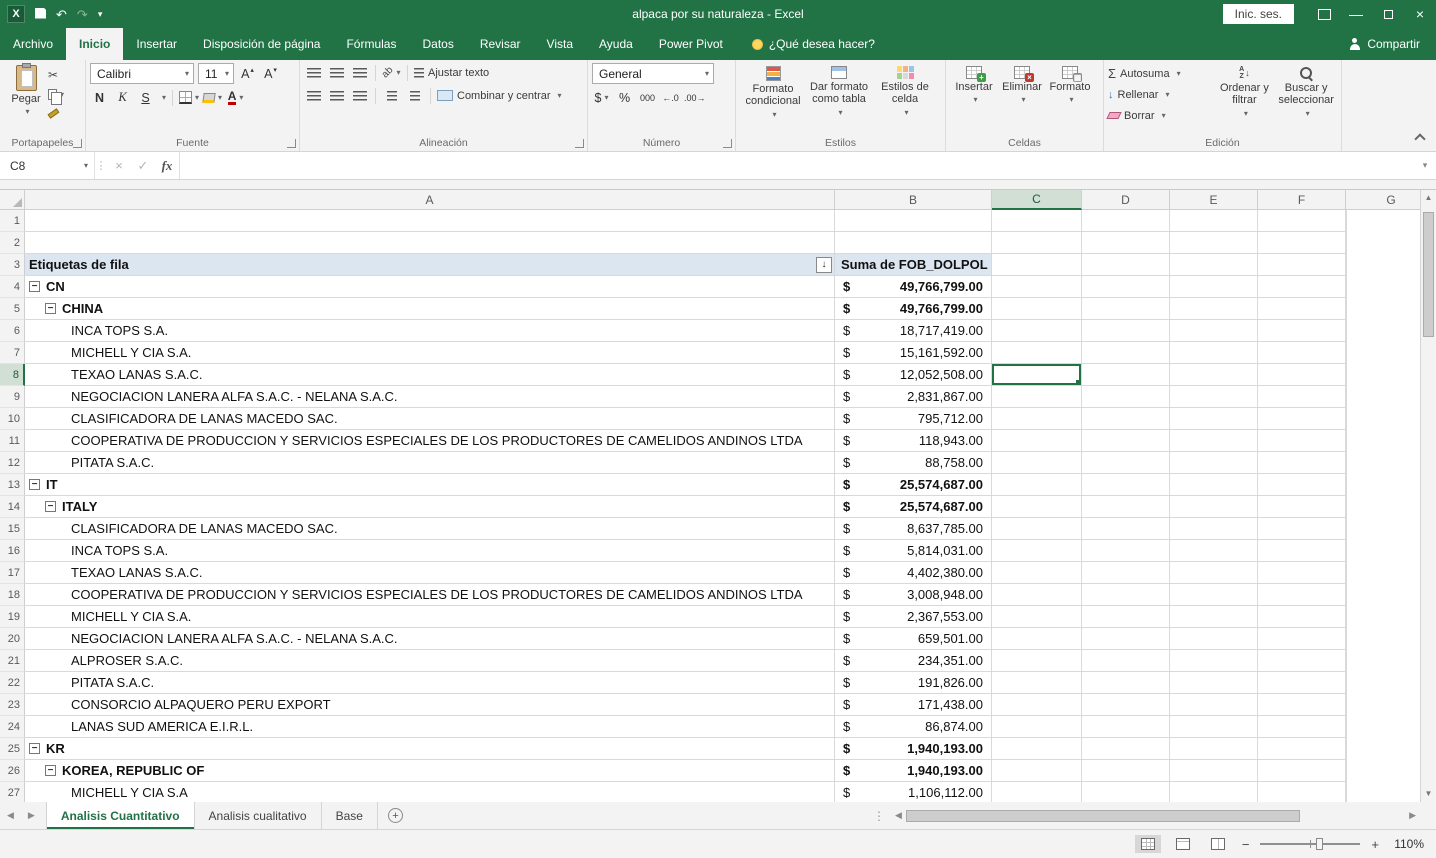 The image size is (1436, 858). I want to click on cell-d5, so click(1126, 309).